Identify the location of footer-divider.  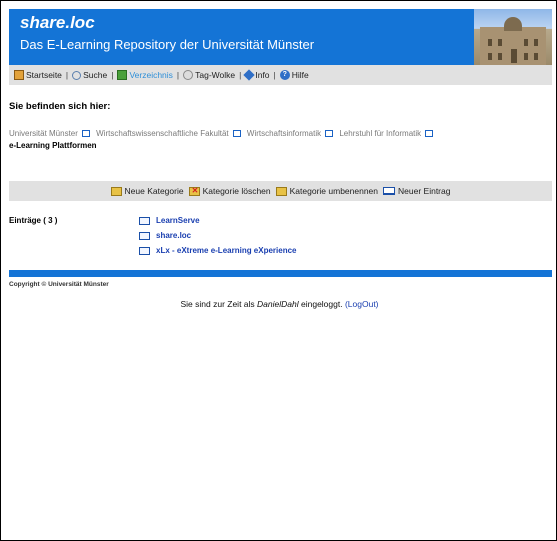
(280, 273).